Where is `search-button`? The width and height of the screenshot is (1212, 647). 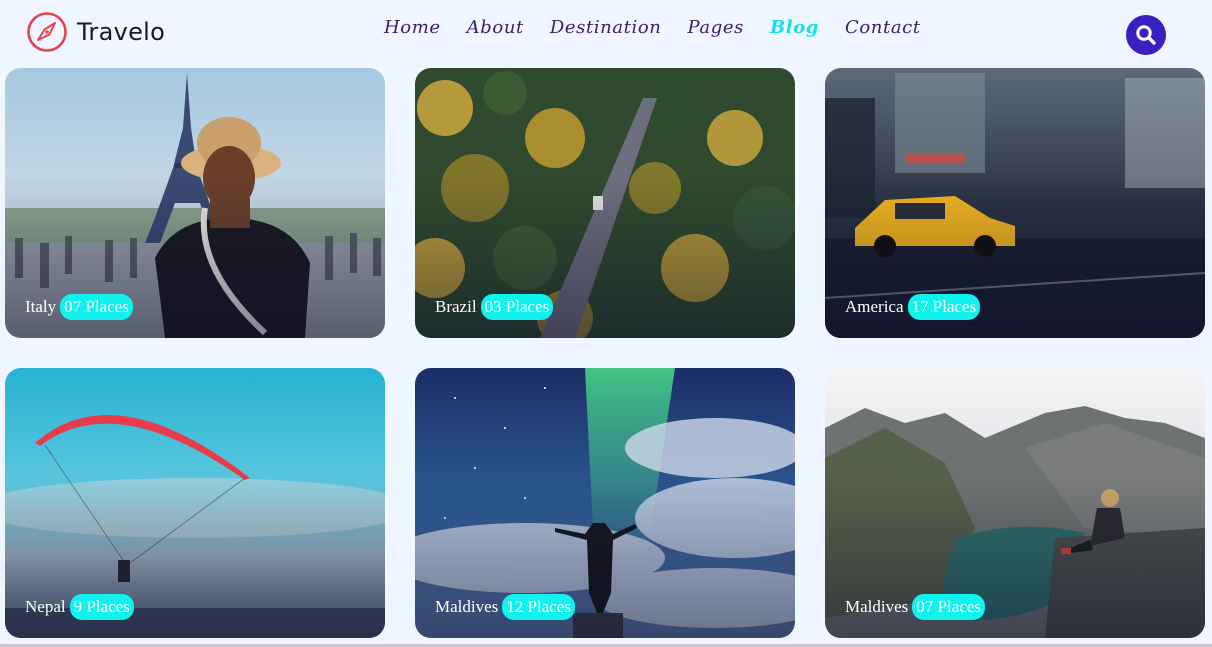 search-button is located at coordinates (1146, 35).